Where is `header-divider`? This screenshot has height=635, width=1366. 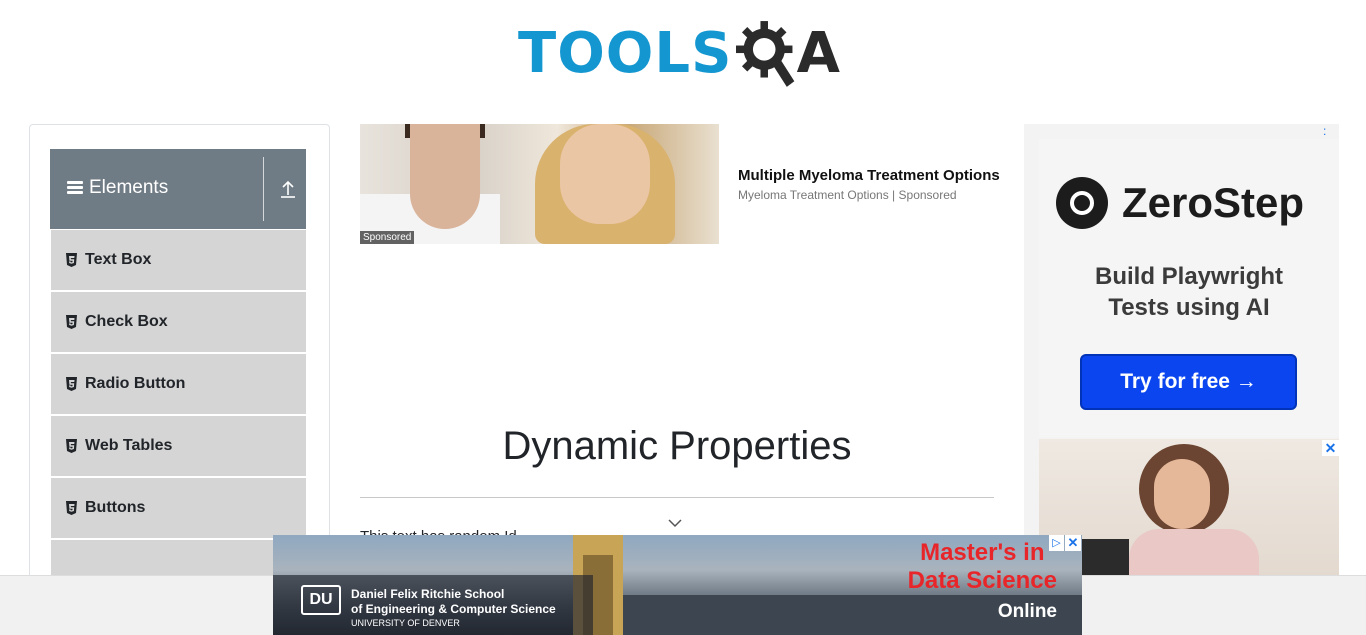
header-divider is located at coordinates (263, 189).